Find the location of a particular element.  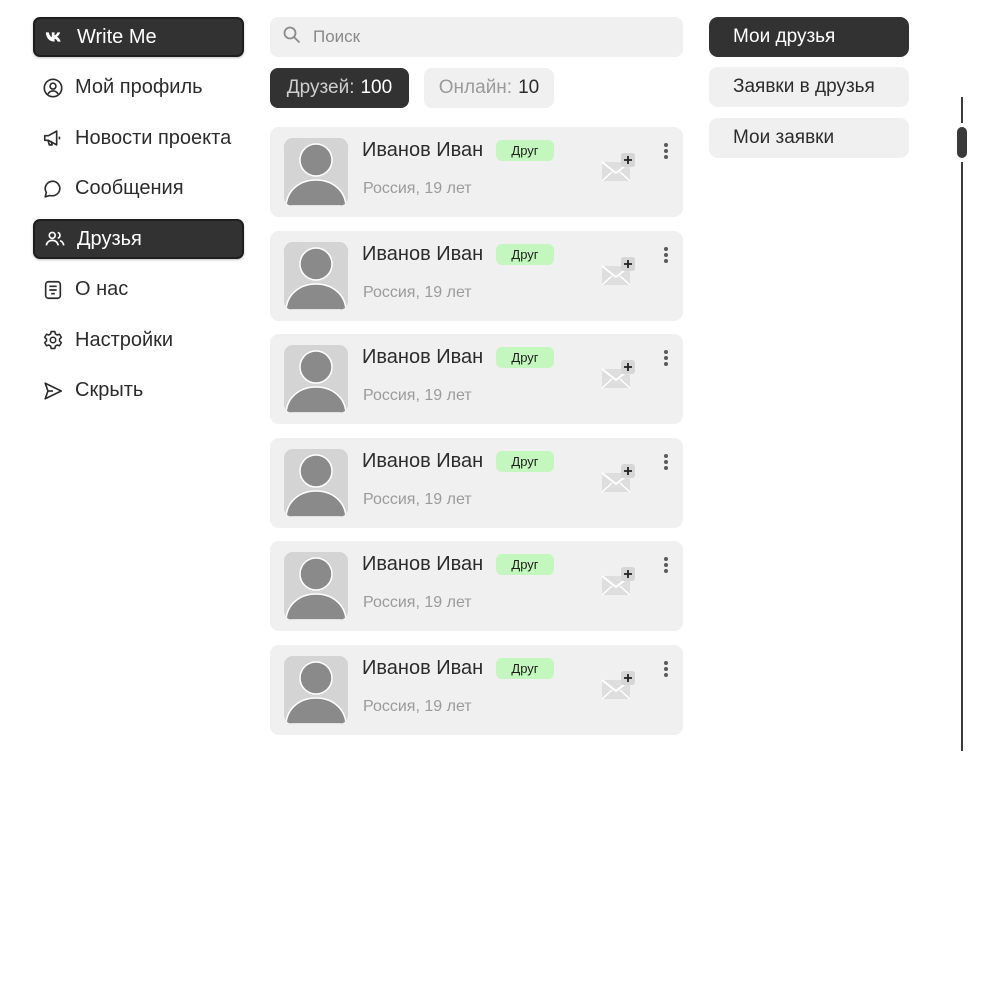

sidebar-item-label: Write Me is located at coordinates (117, 36).